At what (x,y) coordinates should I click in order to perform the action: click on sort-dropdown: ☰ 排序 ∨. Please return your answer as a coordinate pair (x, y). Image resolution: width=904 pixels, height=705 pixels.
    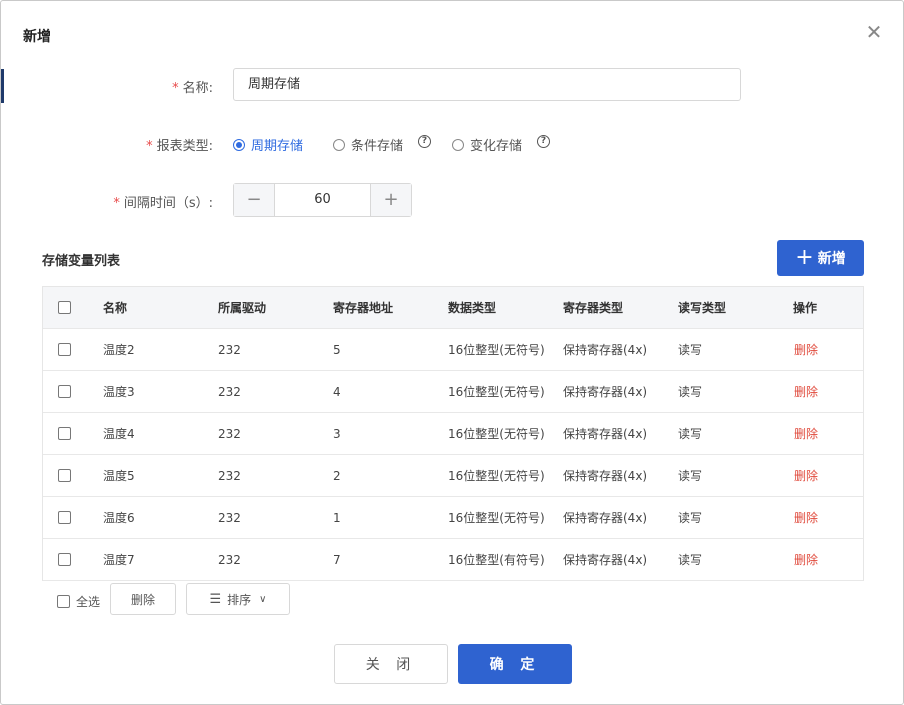
    Looking at the image, I should click on (238, 599).